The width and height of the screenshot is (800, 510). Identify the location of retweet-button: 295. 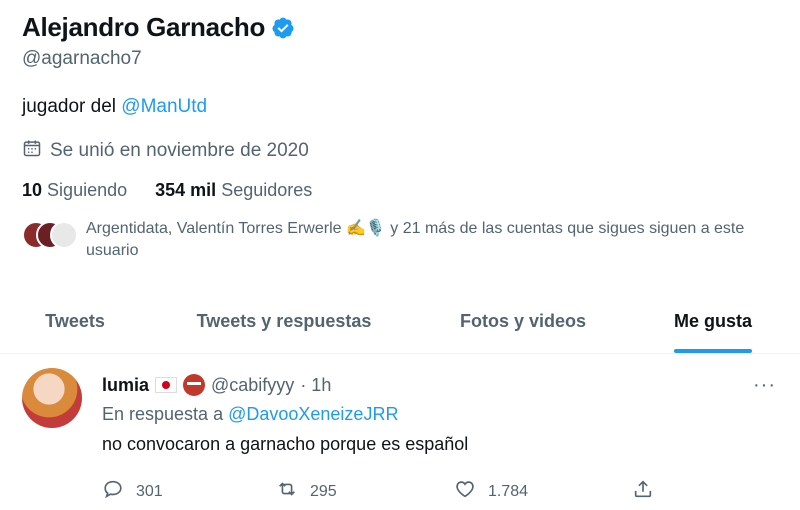
(365, 491).